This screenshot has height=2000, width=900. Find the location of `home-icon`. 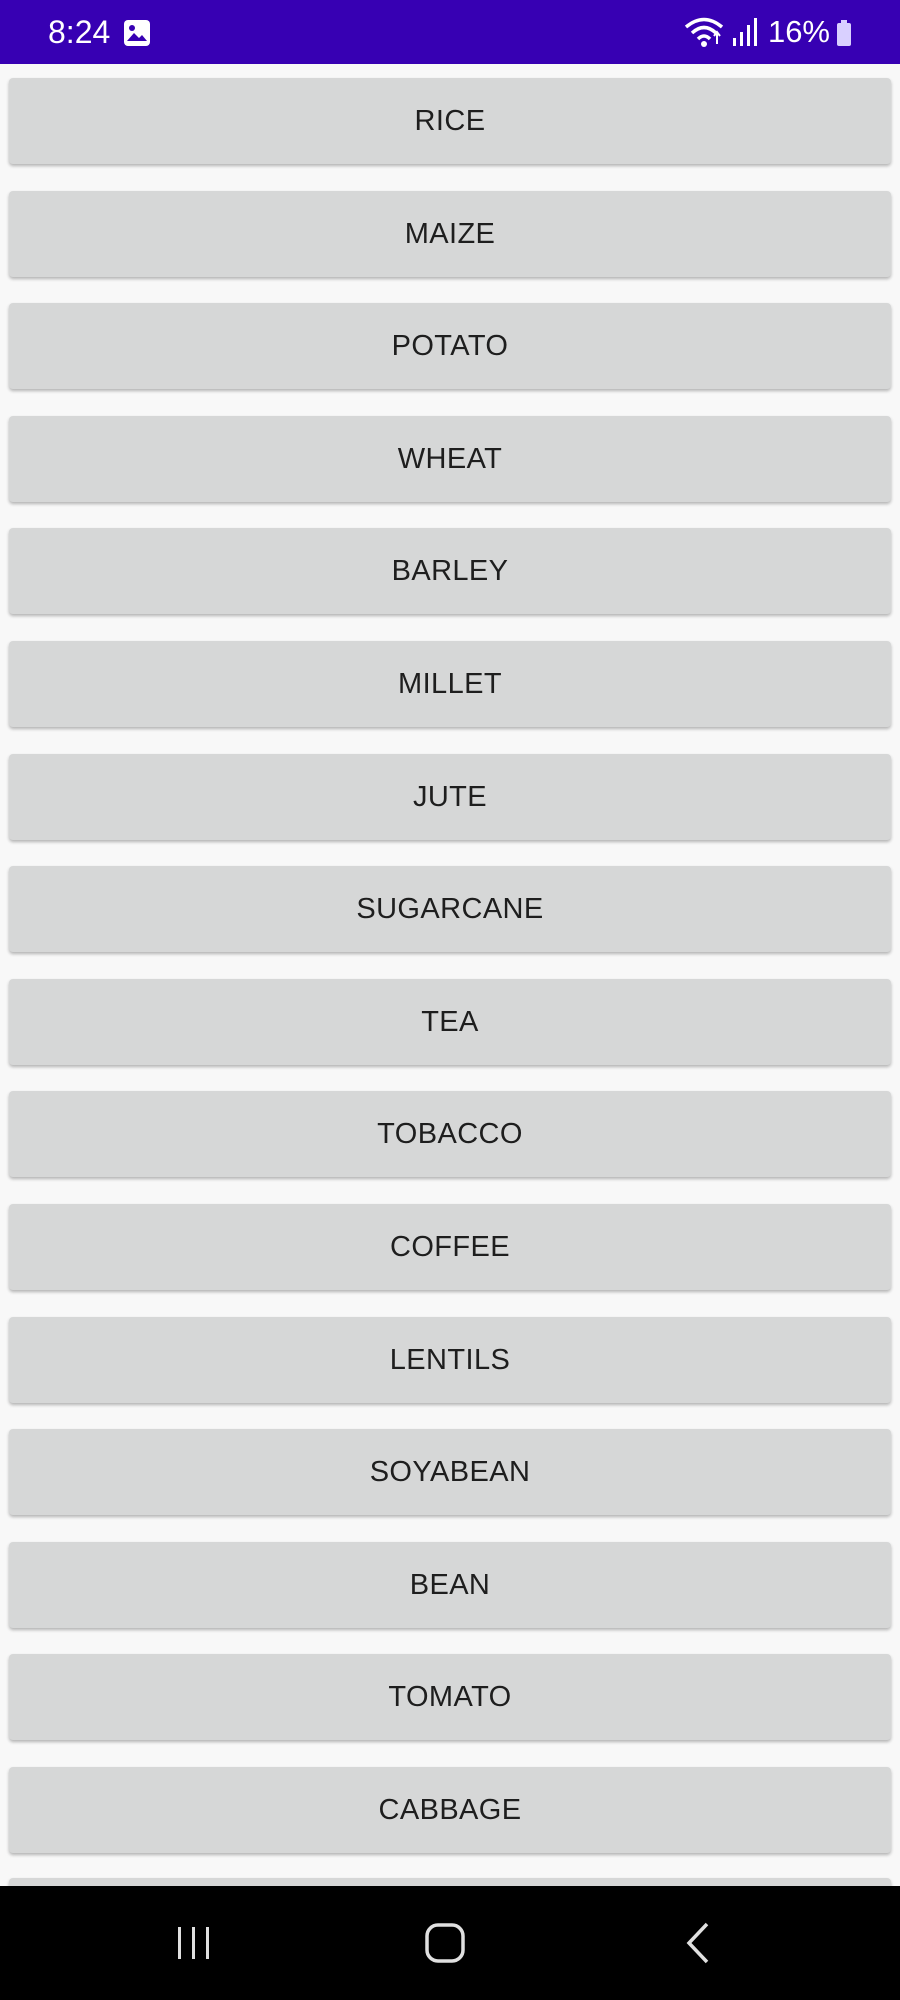

home-icon is located at coordinates (445, 1943).